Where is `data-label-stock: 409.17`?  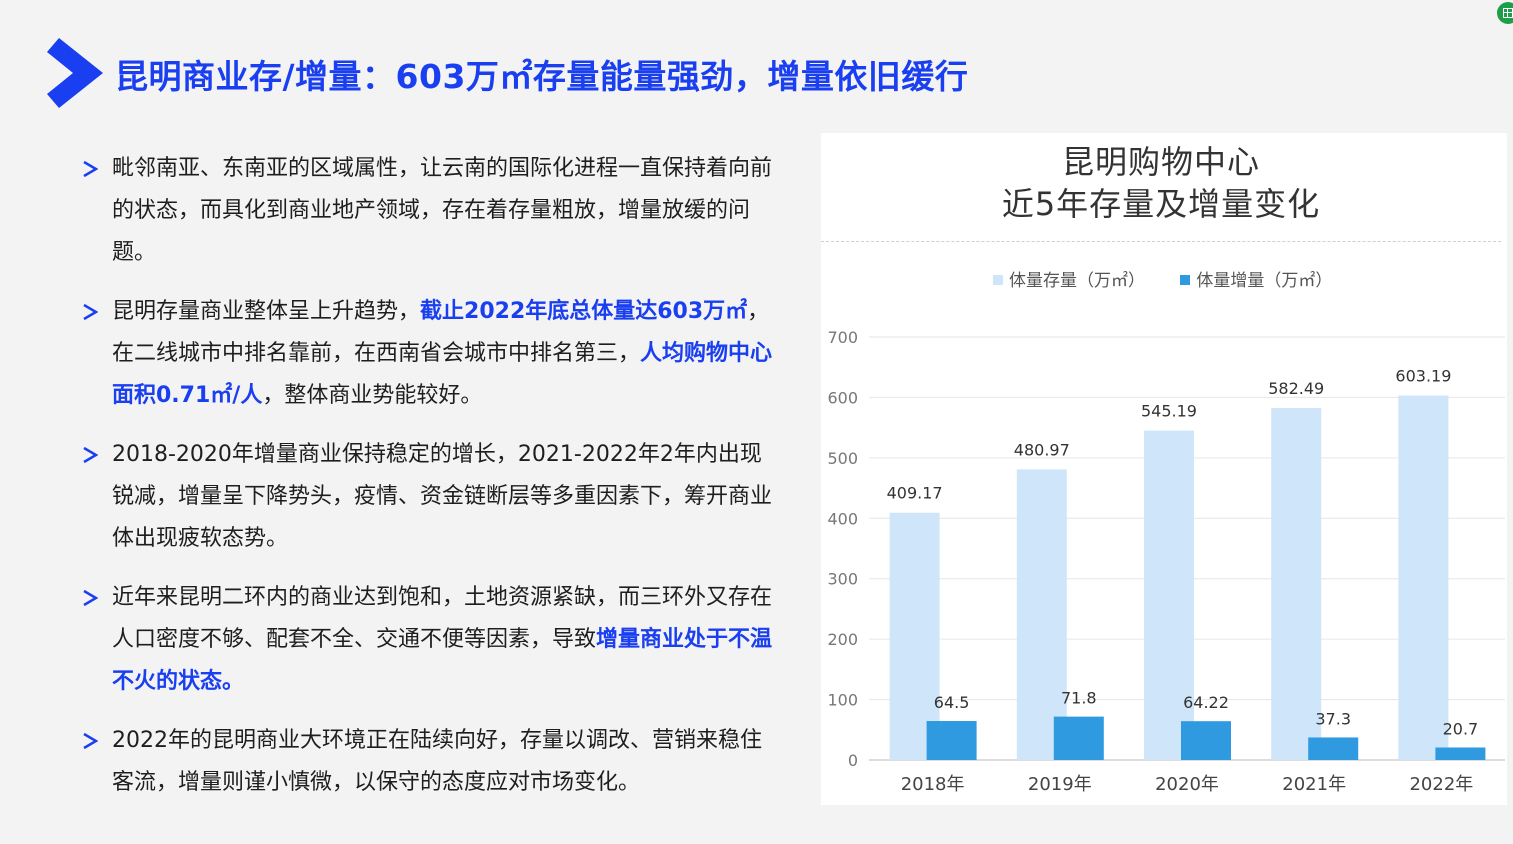 data-label-stock: 409.17 is located at coordinates (915, 493).